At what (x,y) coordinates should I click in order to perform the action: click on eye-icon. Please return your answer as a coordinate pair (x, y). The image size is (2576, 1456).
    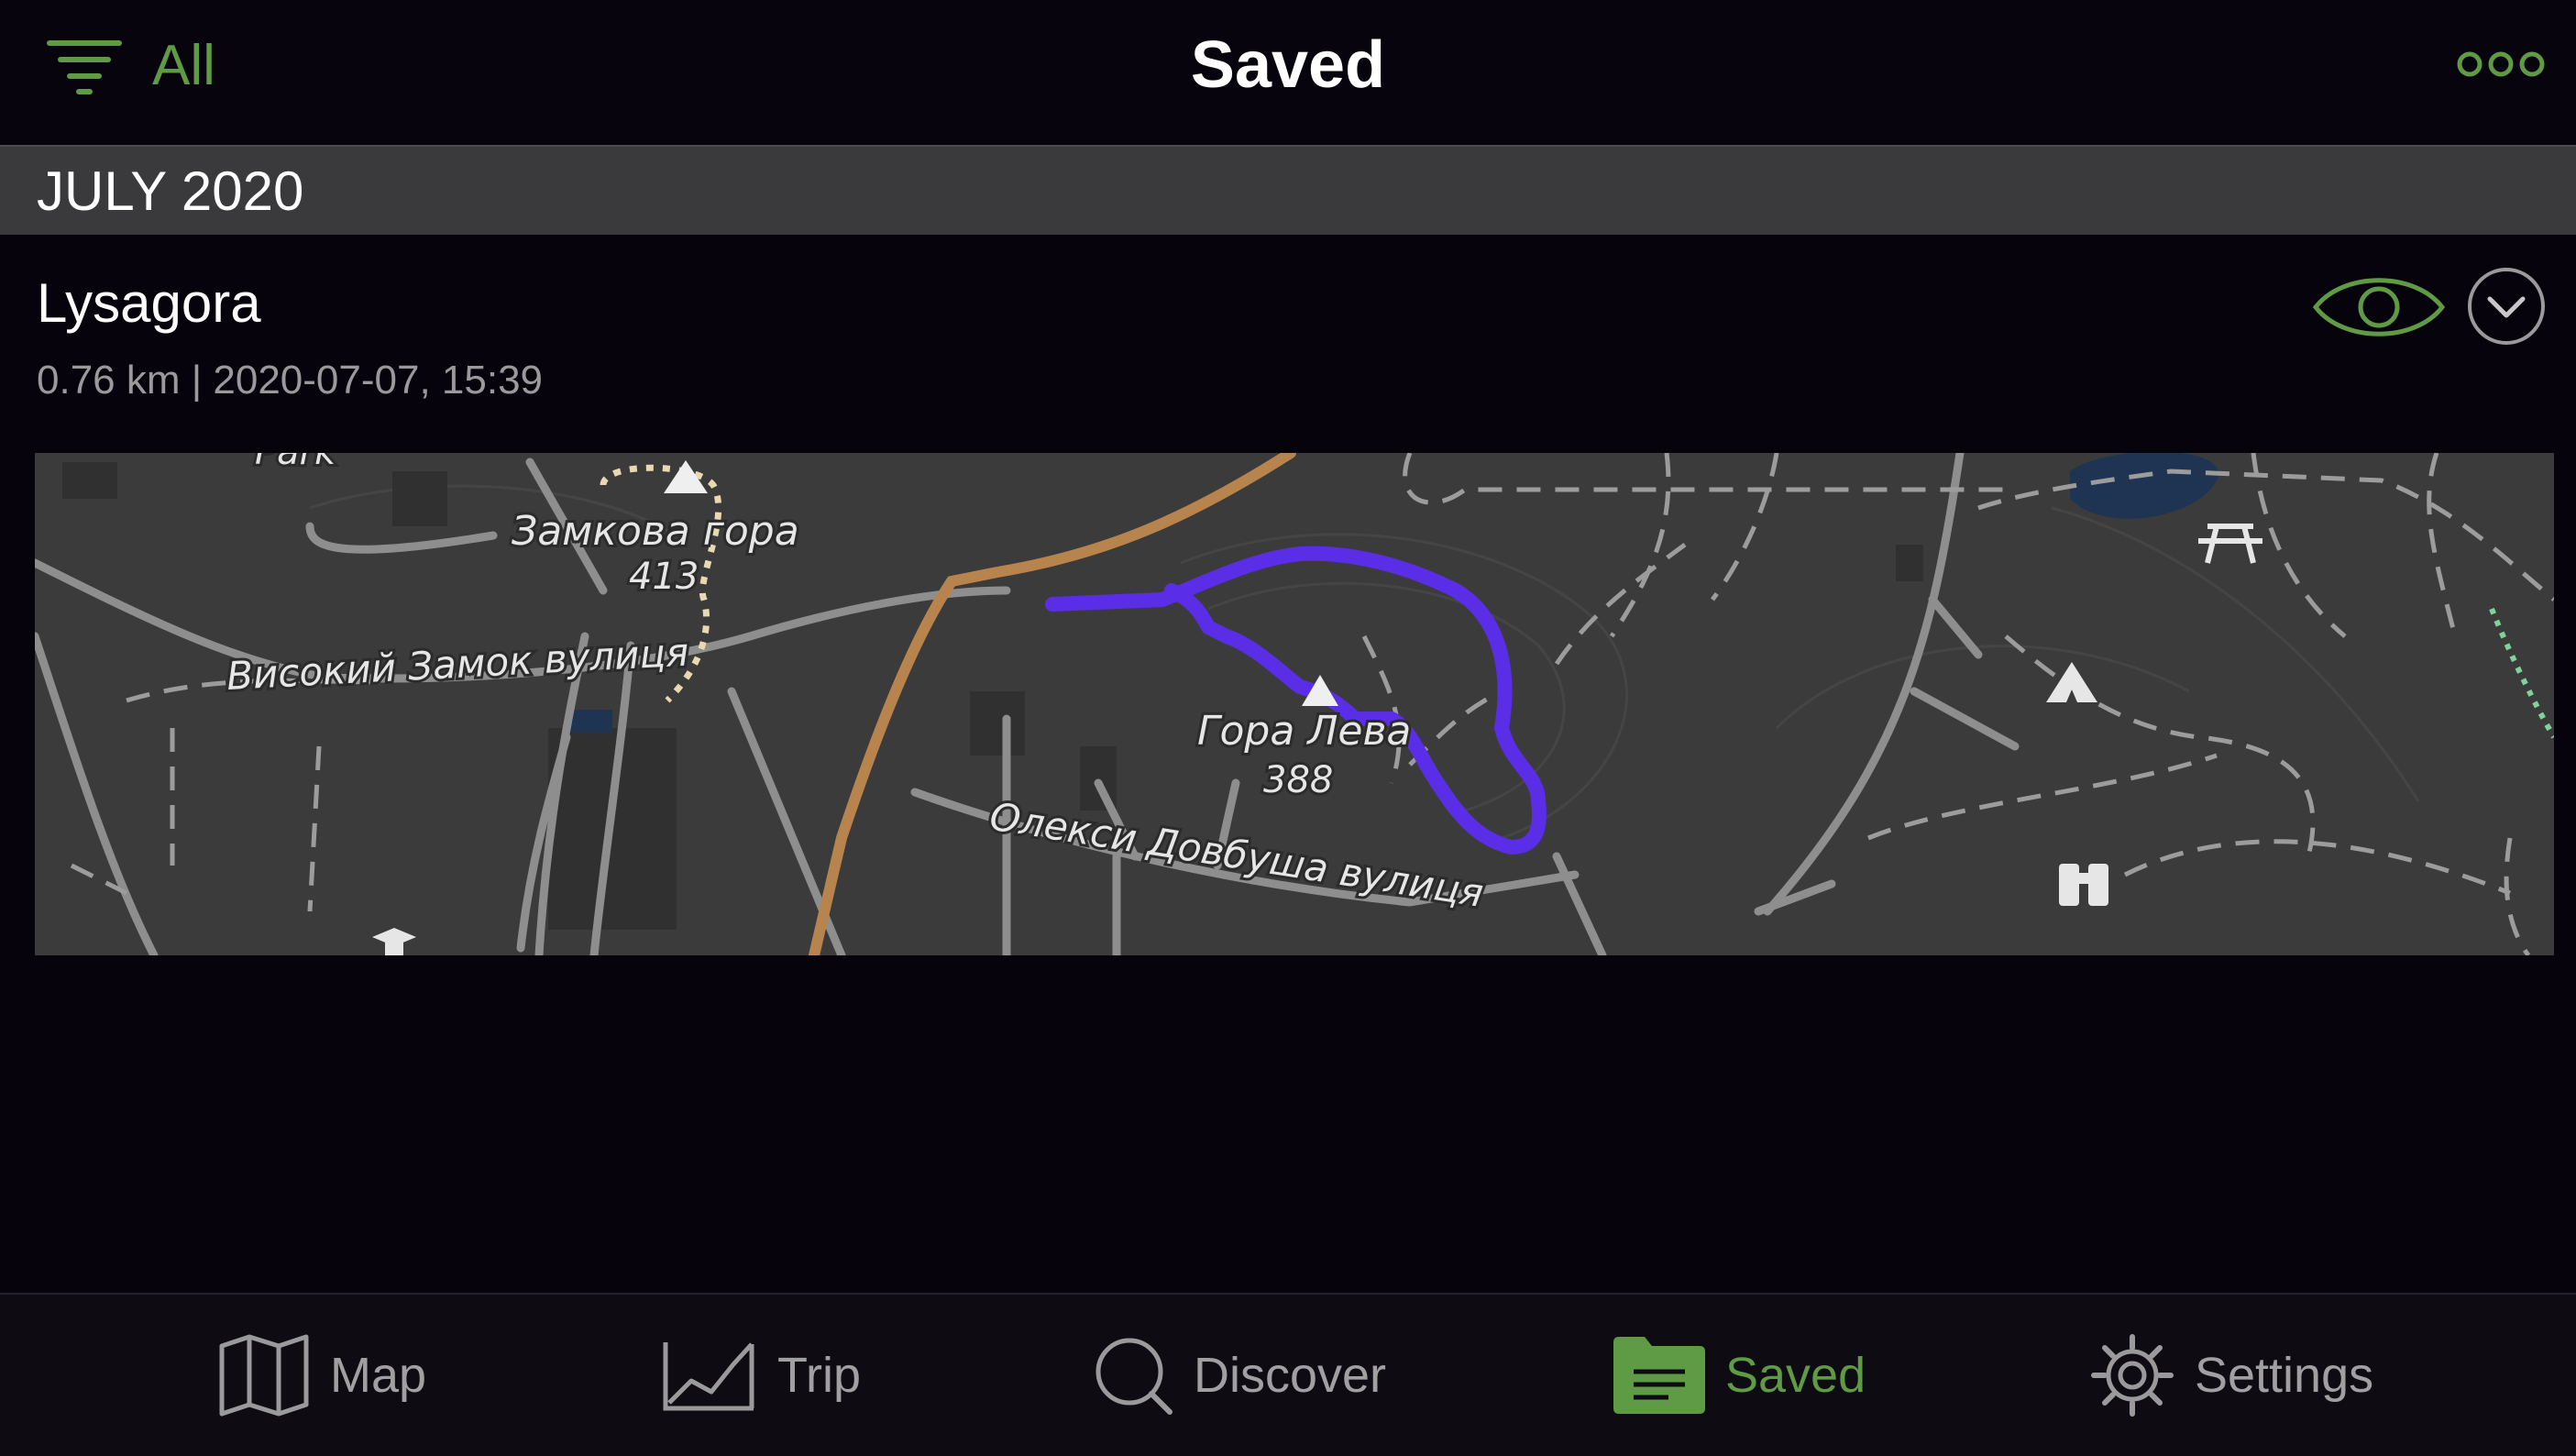
    Looking at the image, I should click on (2379, 307).